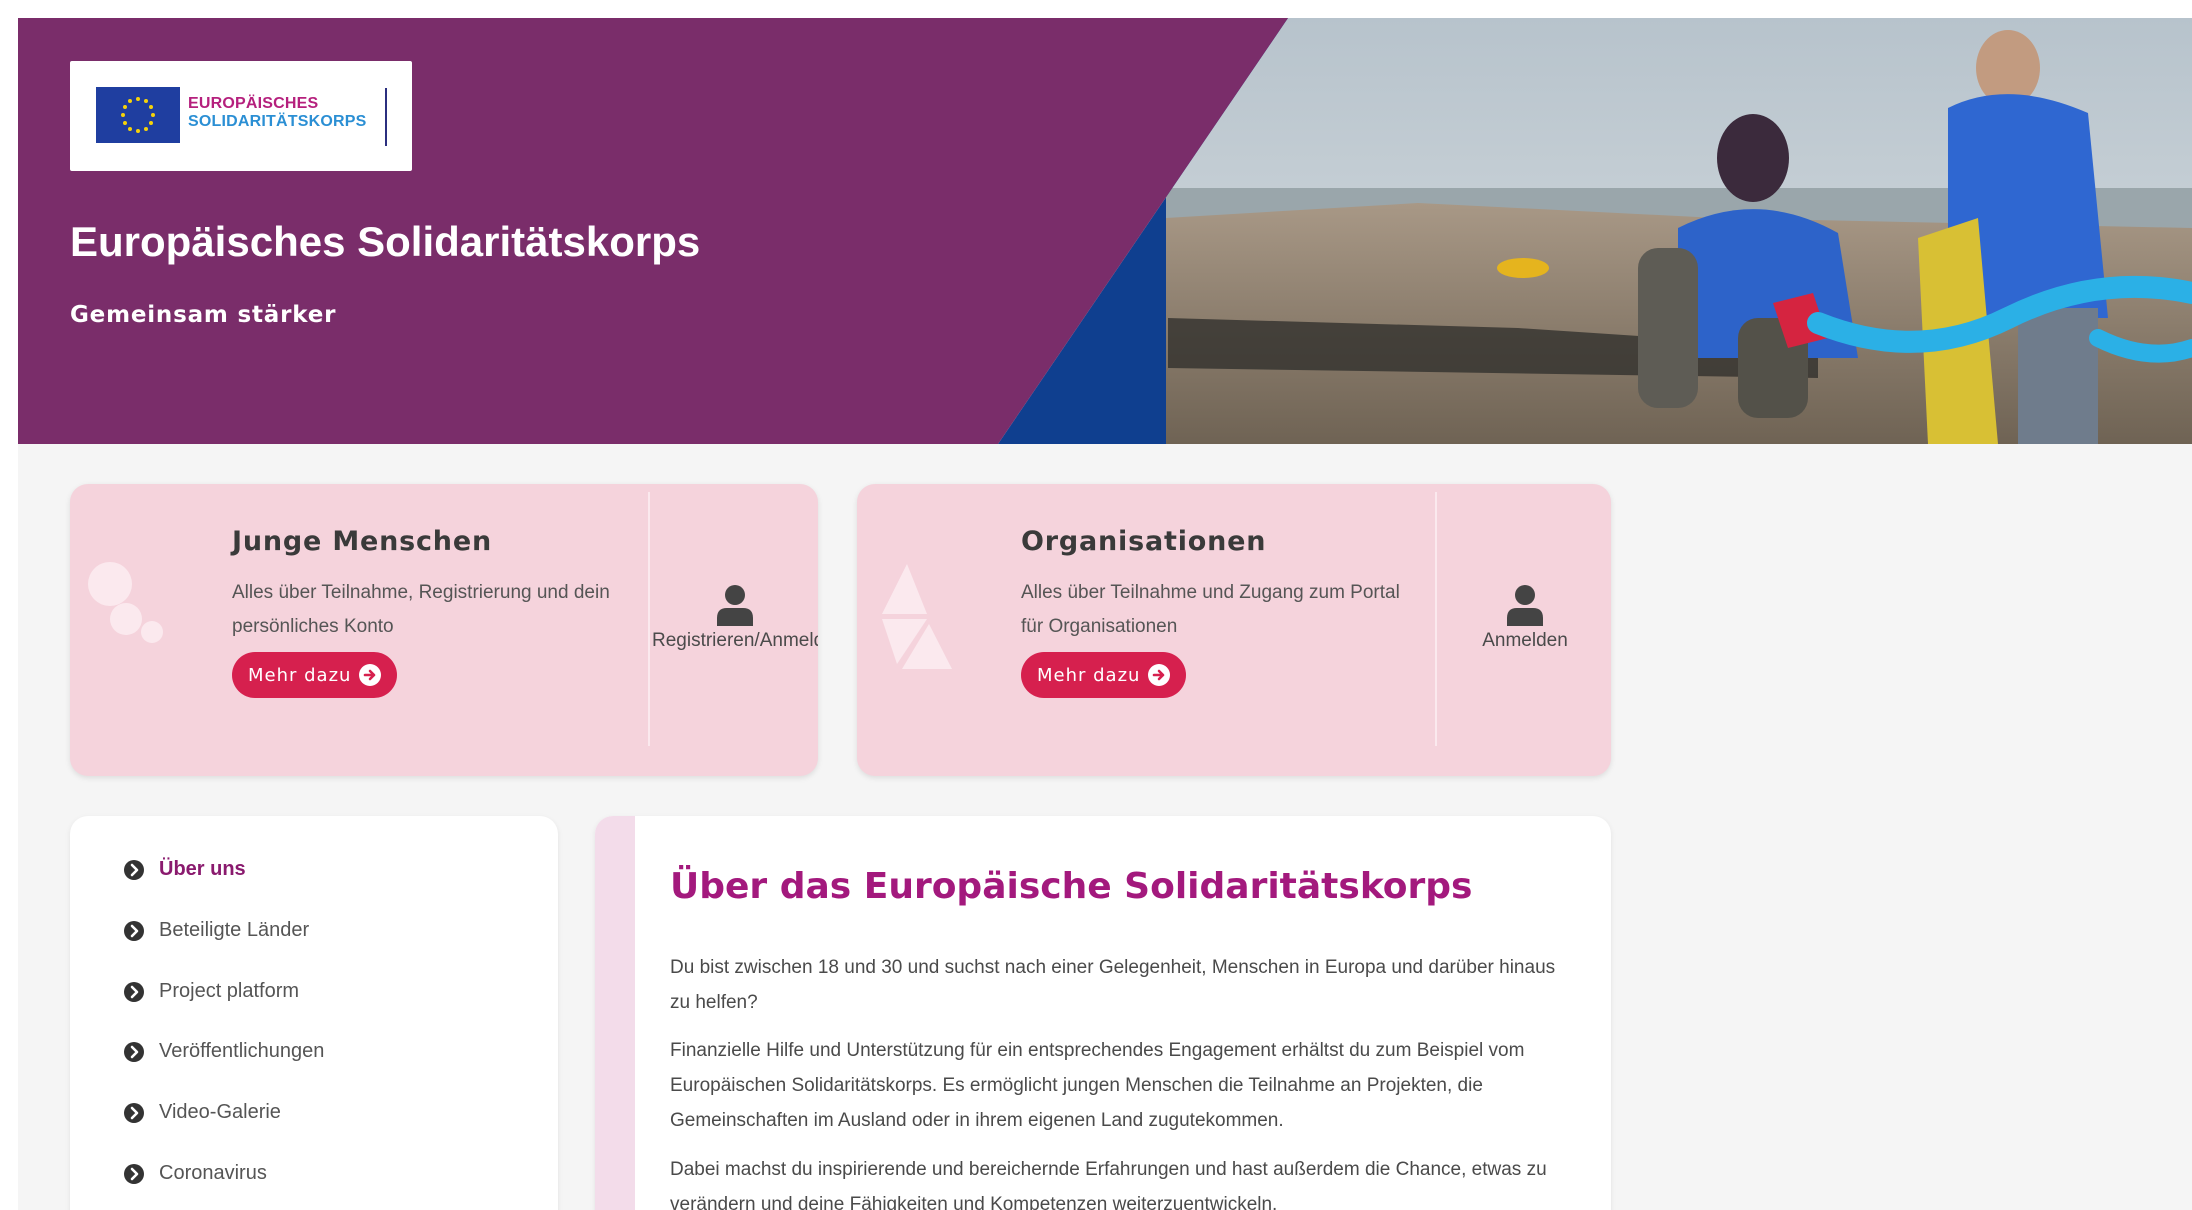  I want to click on logo-line-1: EUROPÄISCHES, so click(253, 103).